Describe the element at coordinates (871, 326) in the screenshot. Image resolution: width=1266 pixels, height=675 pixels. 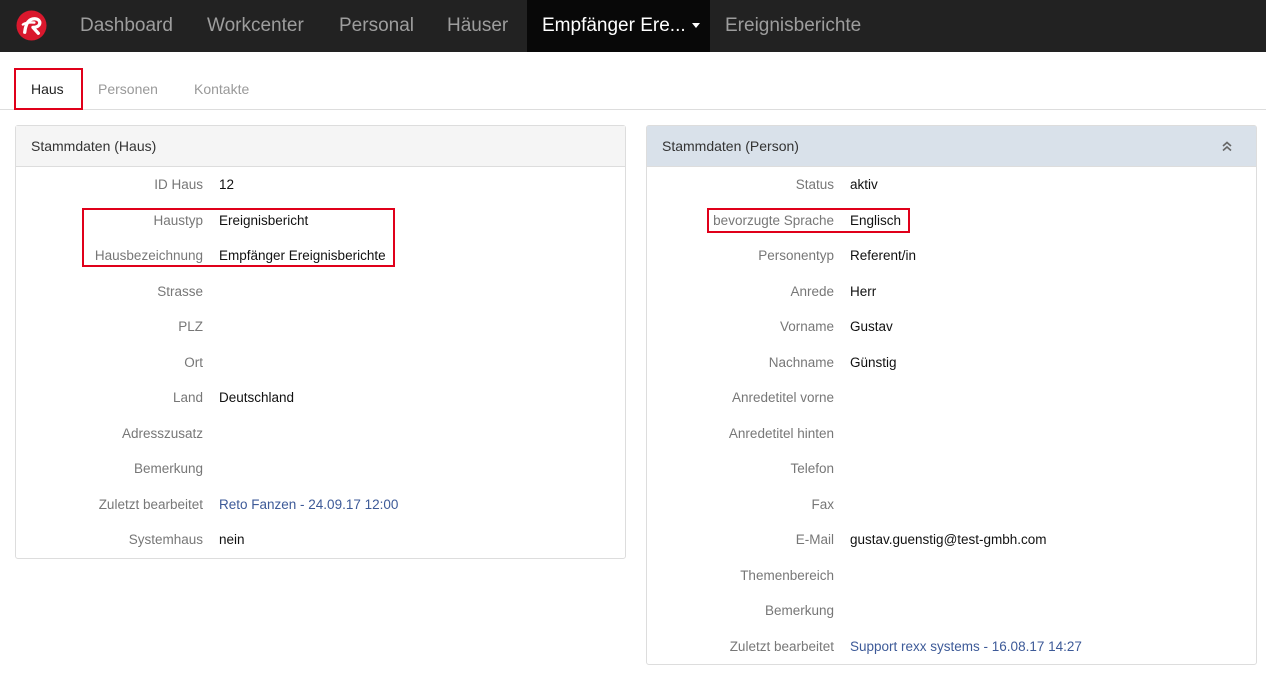
I see `field-value: Gustav` at that location.